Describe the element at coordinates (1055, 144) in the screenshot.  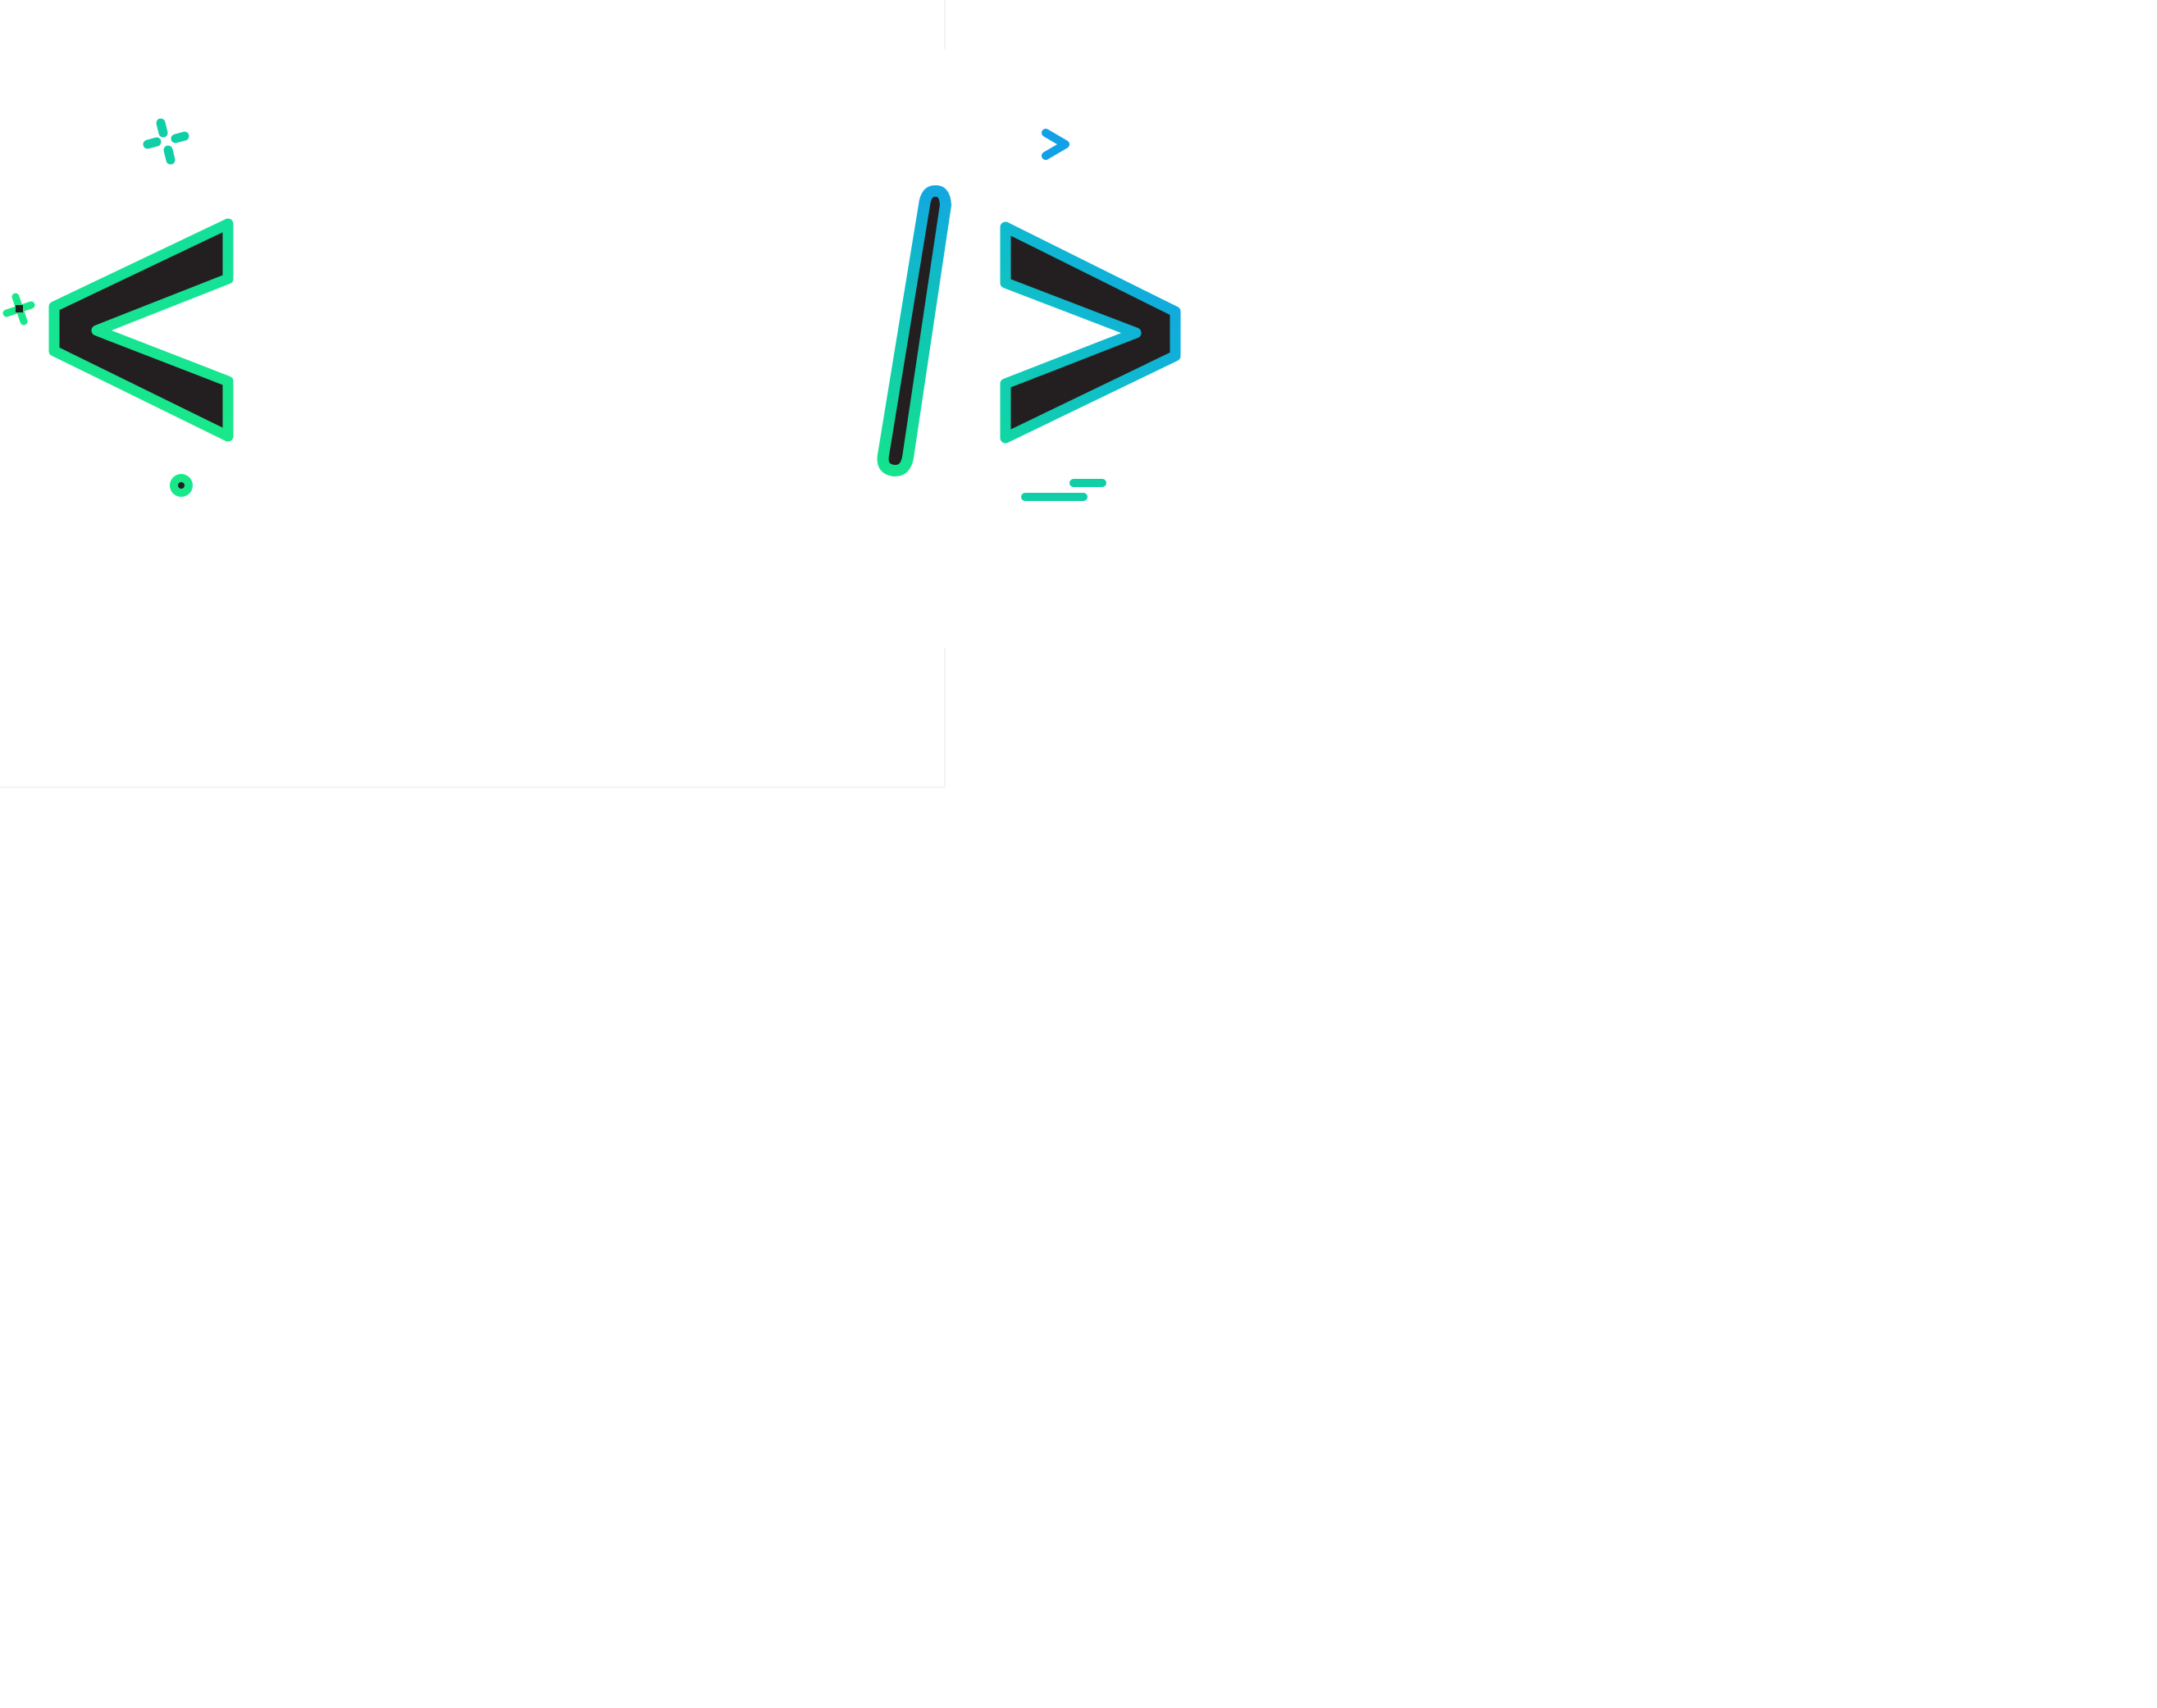
I see `small-chevron-icon` at that location.